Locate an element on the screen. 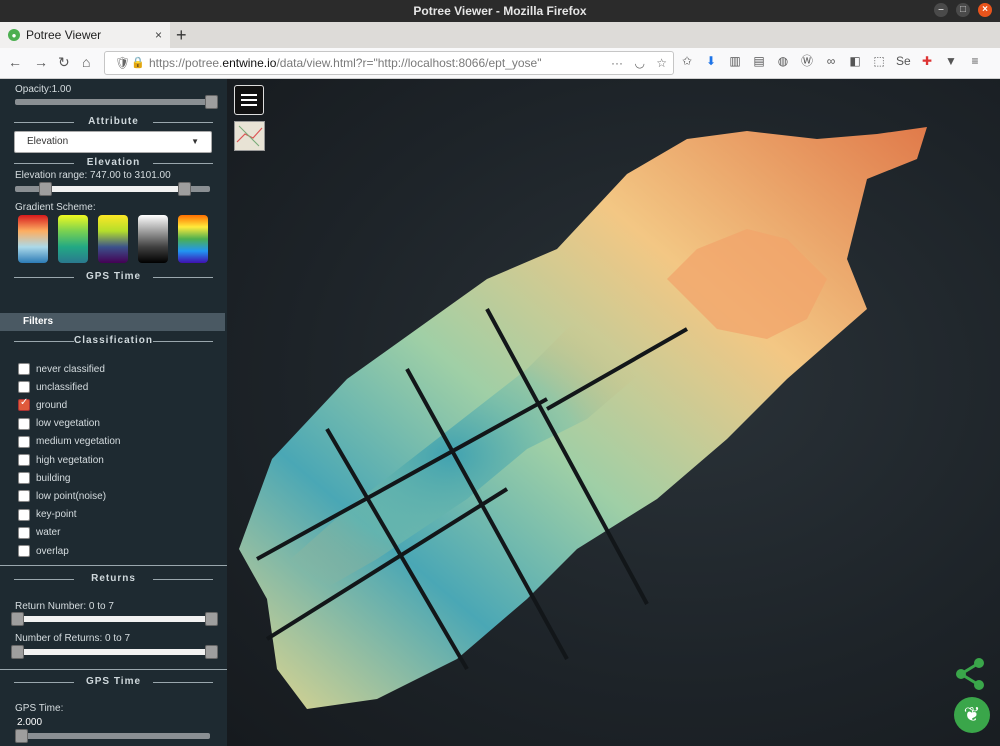 This screenshot has height=746, width=1000. glasses-icon: ∞ is located at coordinates (831, 61).